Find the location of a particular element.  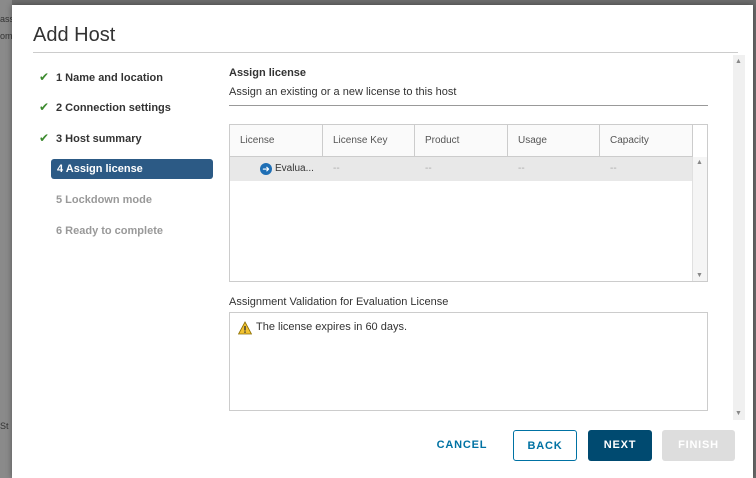

cell-capacity: -- is located at coordinates (613, 168).